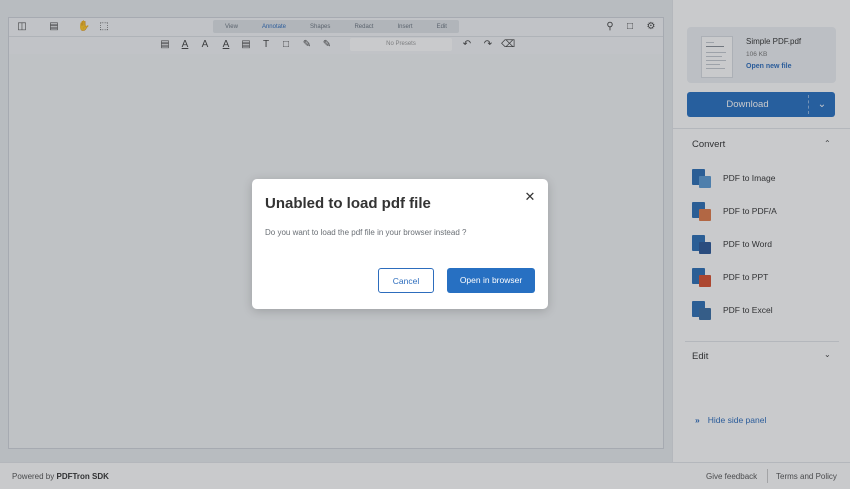 This screenshot has width=850, height=490. I want to click on open-in-browser-button: Open in browser, so click(491, 280).